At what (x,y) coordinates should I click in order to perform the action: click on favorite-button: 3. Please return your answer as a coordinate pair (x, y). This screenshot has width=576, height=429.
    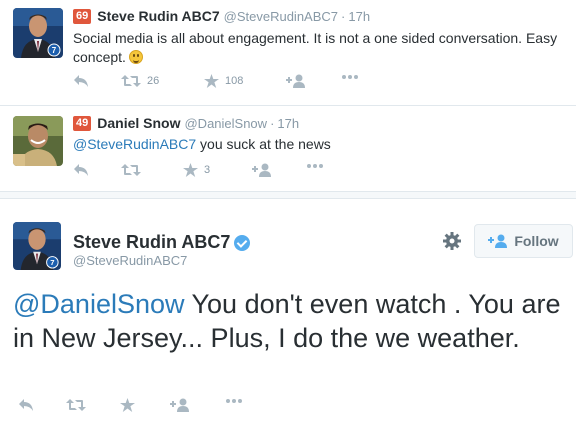
    Looking at the image, I should click on (196, 170).